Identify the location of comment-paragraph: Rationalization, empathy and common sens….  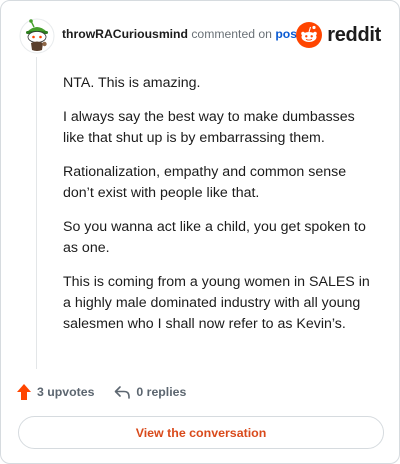
(205, 182).